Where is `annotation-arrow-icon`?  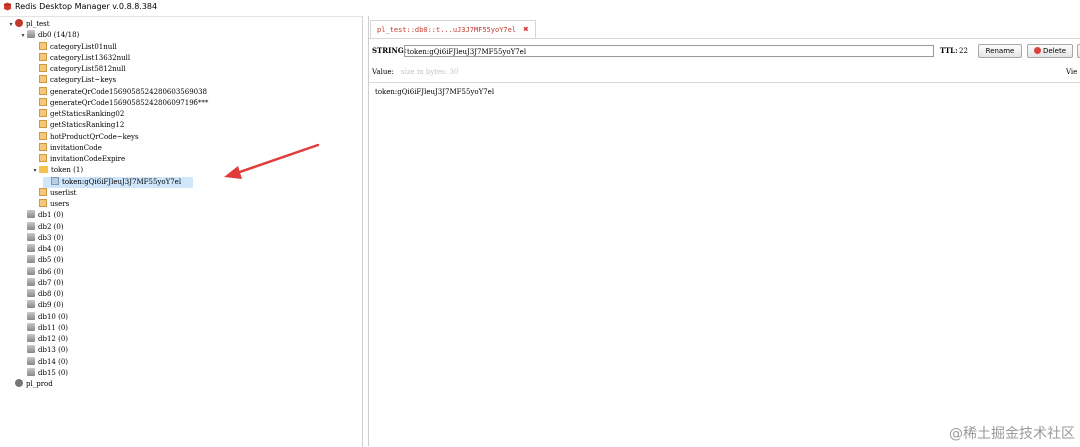
annotation-arrow-icon is located at coordinates (272, 161).